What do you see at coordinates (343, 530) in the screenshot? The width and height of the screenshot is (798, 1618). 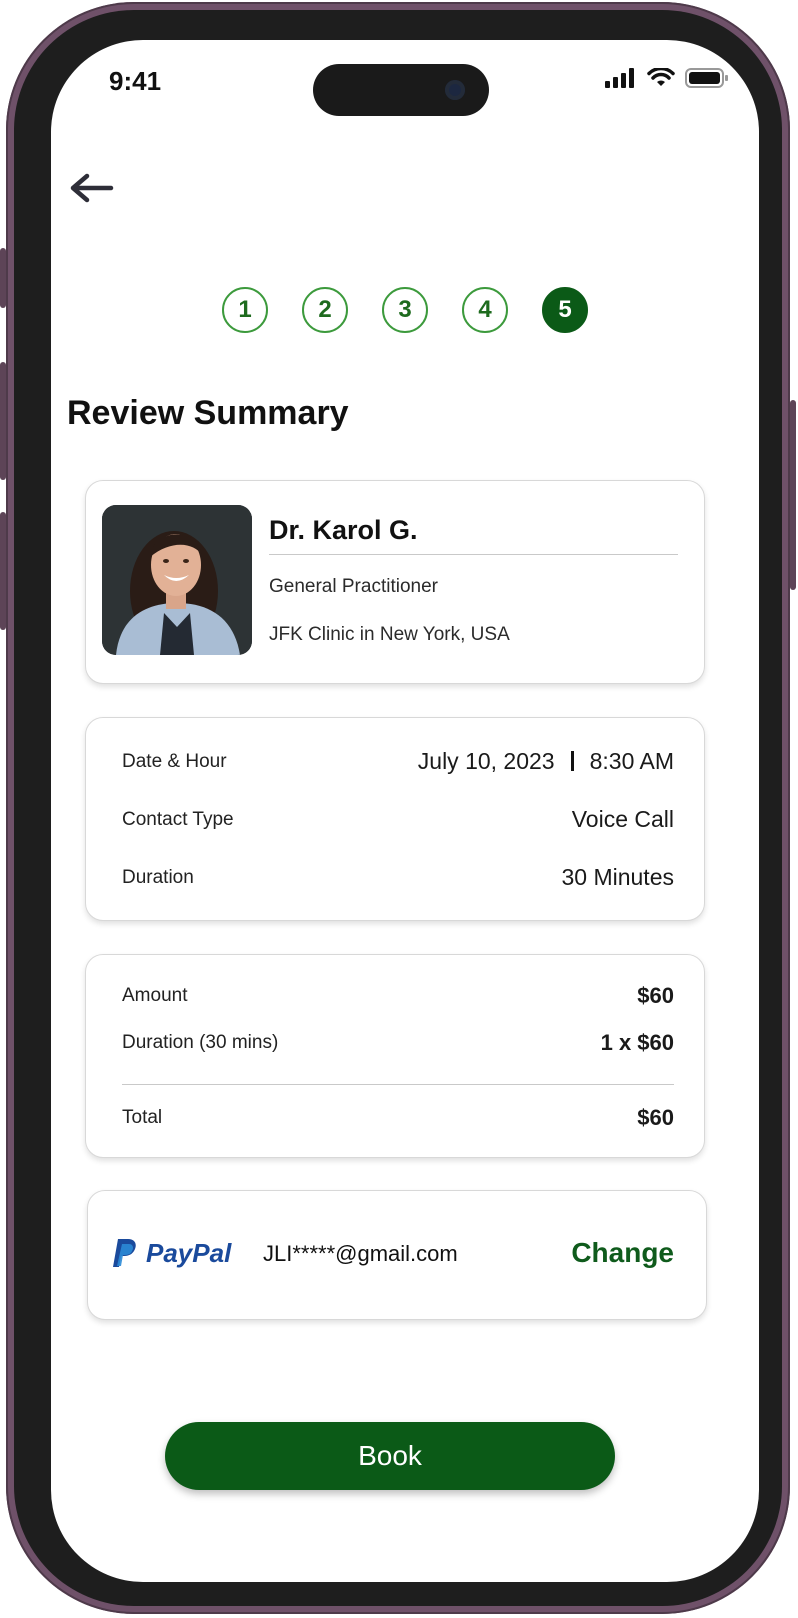 I see `doctor-name: Dr. Karol G.` at bounding box center [343, 530].